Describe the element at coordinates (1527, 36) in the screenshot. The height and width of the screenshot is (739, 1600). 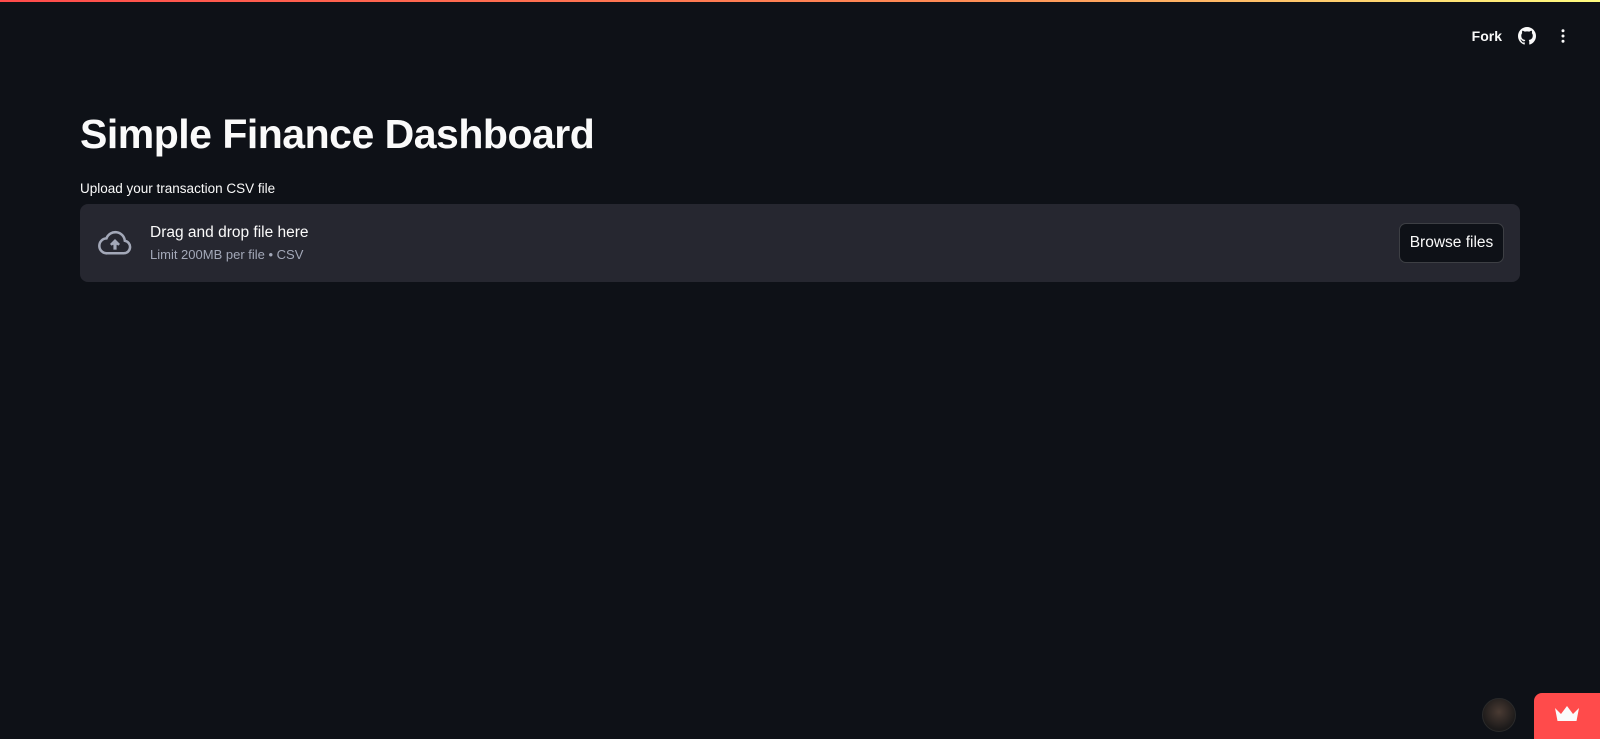
I see `github-icon` at that location.